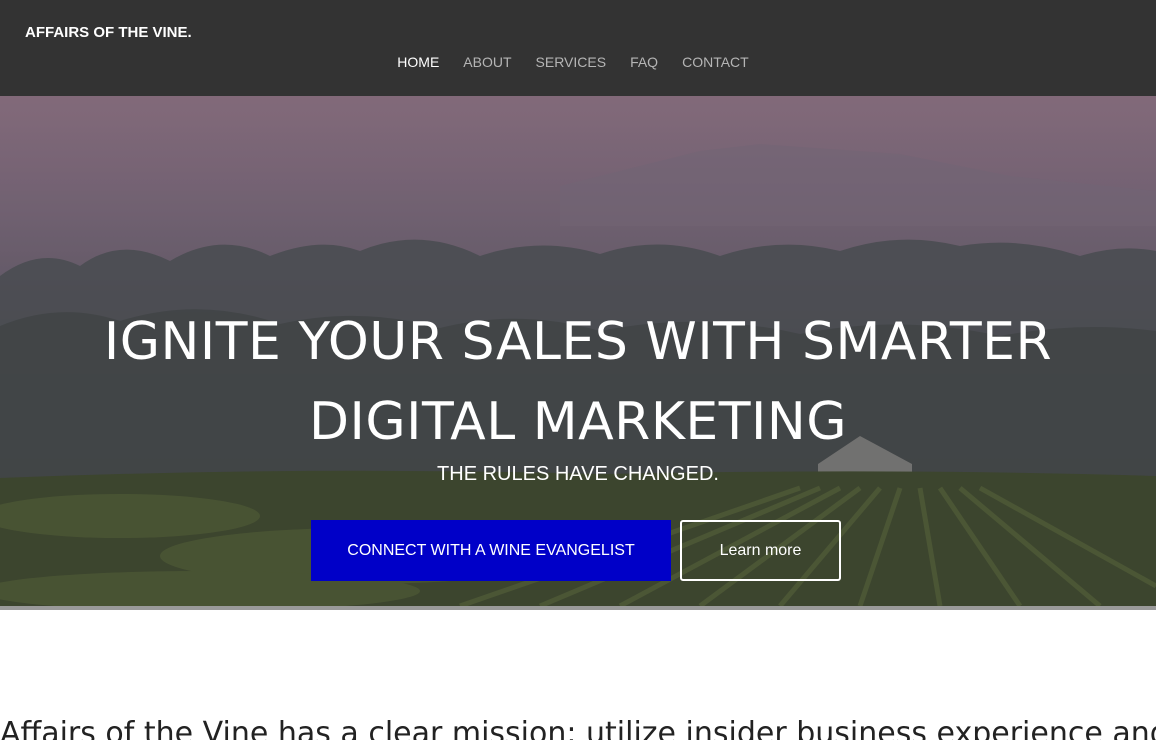 This screenshot has height=740, width=1156. I want to click on nav-services: SERVICES, so click(571, 62).